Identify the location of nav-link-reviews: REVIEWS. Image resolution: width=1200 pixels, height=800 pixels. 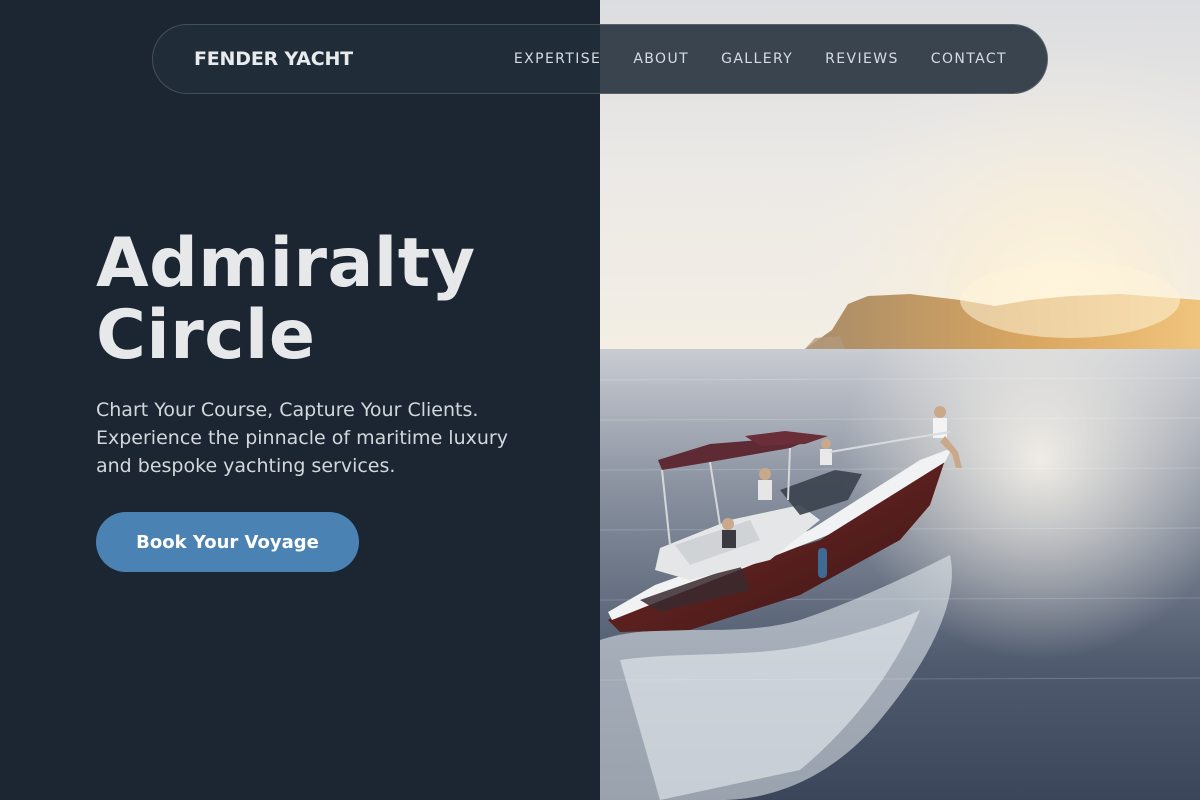
(862, 59).